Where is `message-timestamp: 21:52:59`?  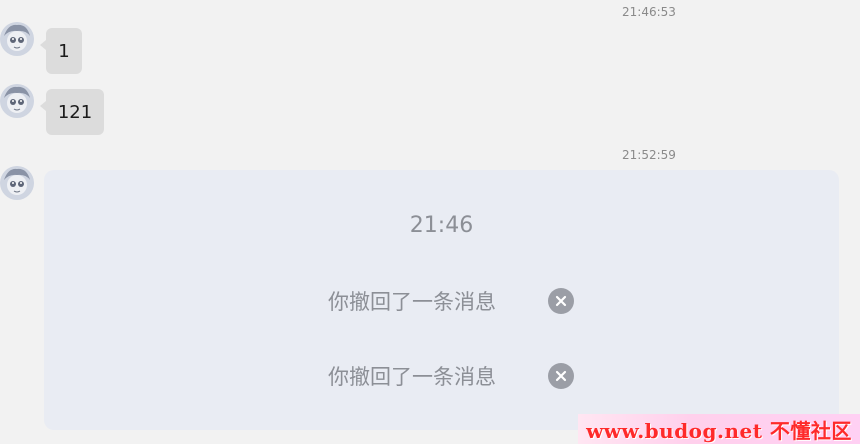 message-timestamp: 21:52:59 is located at coordinates (649, 155).